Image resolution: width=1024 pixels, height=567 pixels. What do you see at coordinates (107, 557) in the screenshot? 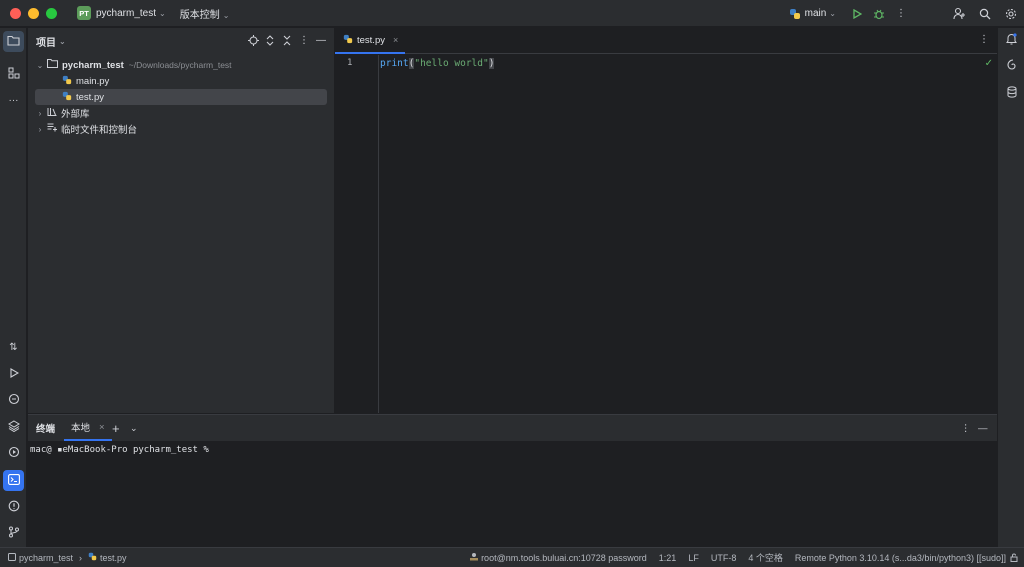
I see `breadcrumb-file: test.py` at bounding box center [107, 557].